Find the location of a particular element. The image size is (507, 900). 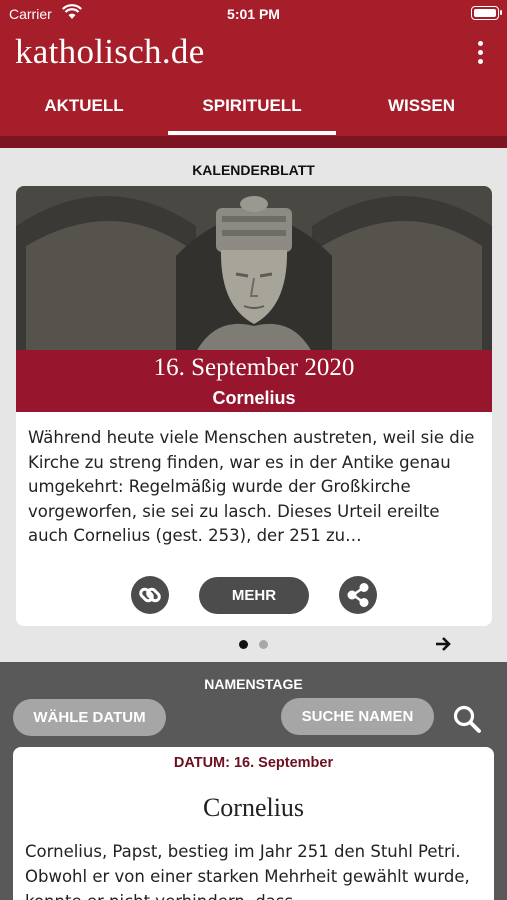

search-names-button: SUCHE NAMEN is located at coordinates (357, 716).